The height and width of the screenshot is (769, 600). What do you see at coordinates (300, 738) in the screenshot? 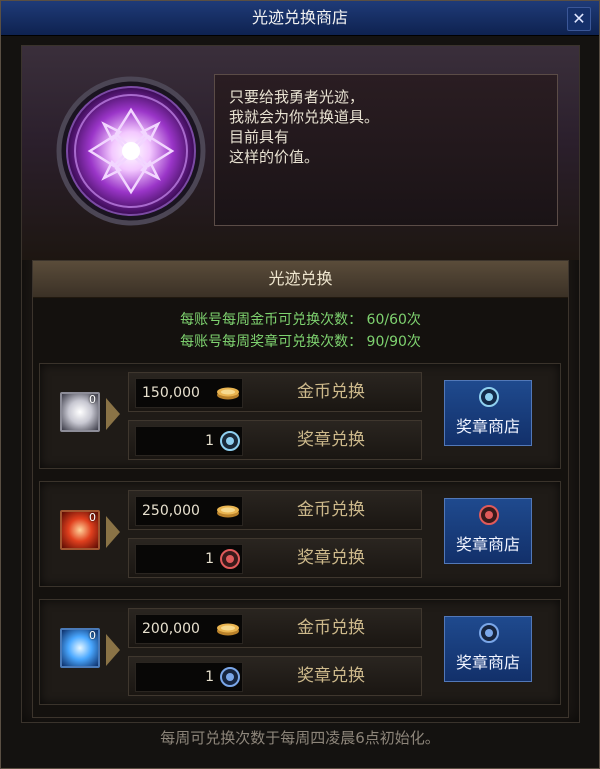
I see `reset-note: 每周可兑换次数于每周四凌晨6点初始化。` at bounding box center [300, 738].